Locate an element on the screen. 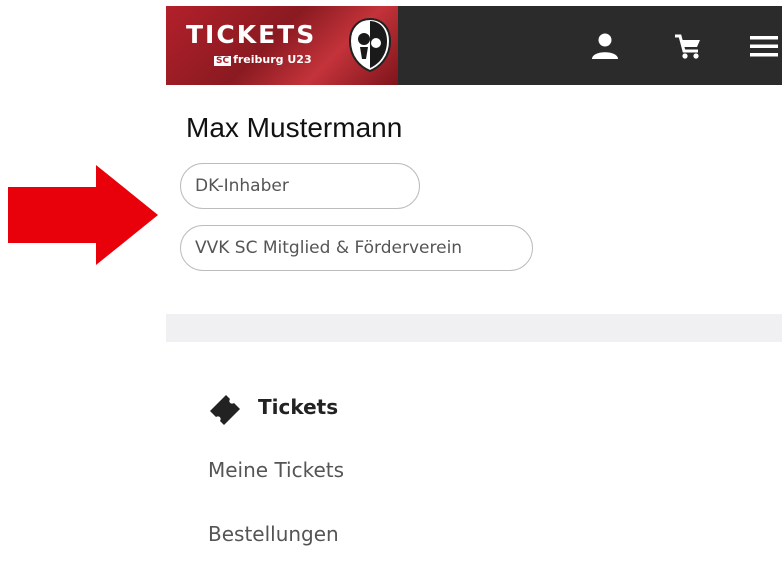 This screenshot has height=572, width=782. section-divider is located at coordinates (474, 328).